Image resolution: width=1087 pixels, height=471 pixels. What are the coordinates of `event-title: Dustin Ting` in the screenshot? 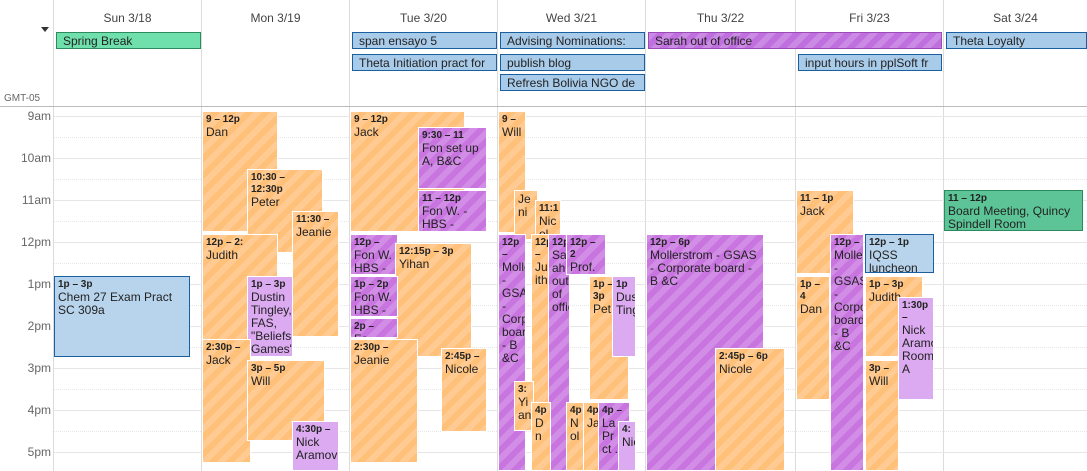 It's located at (626, 303).